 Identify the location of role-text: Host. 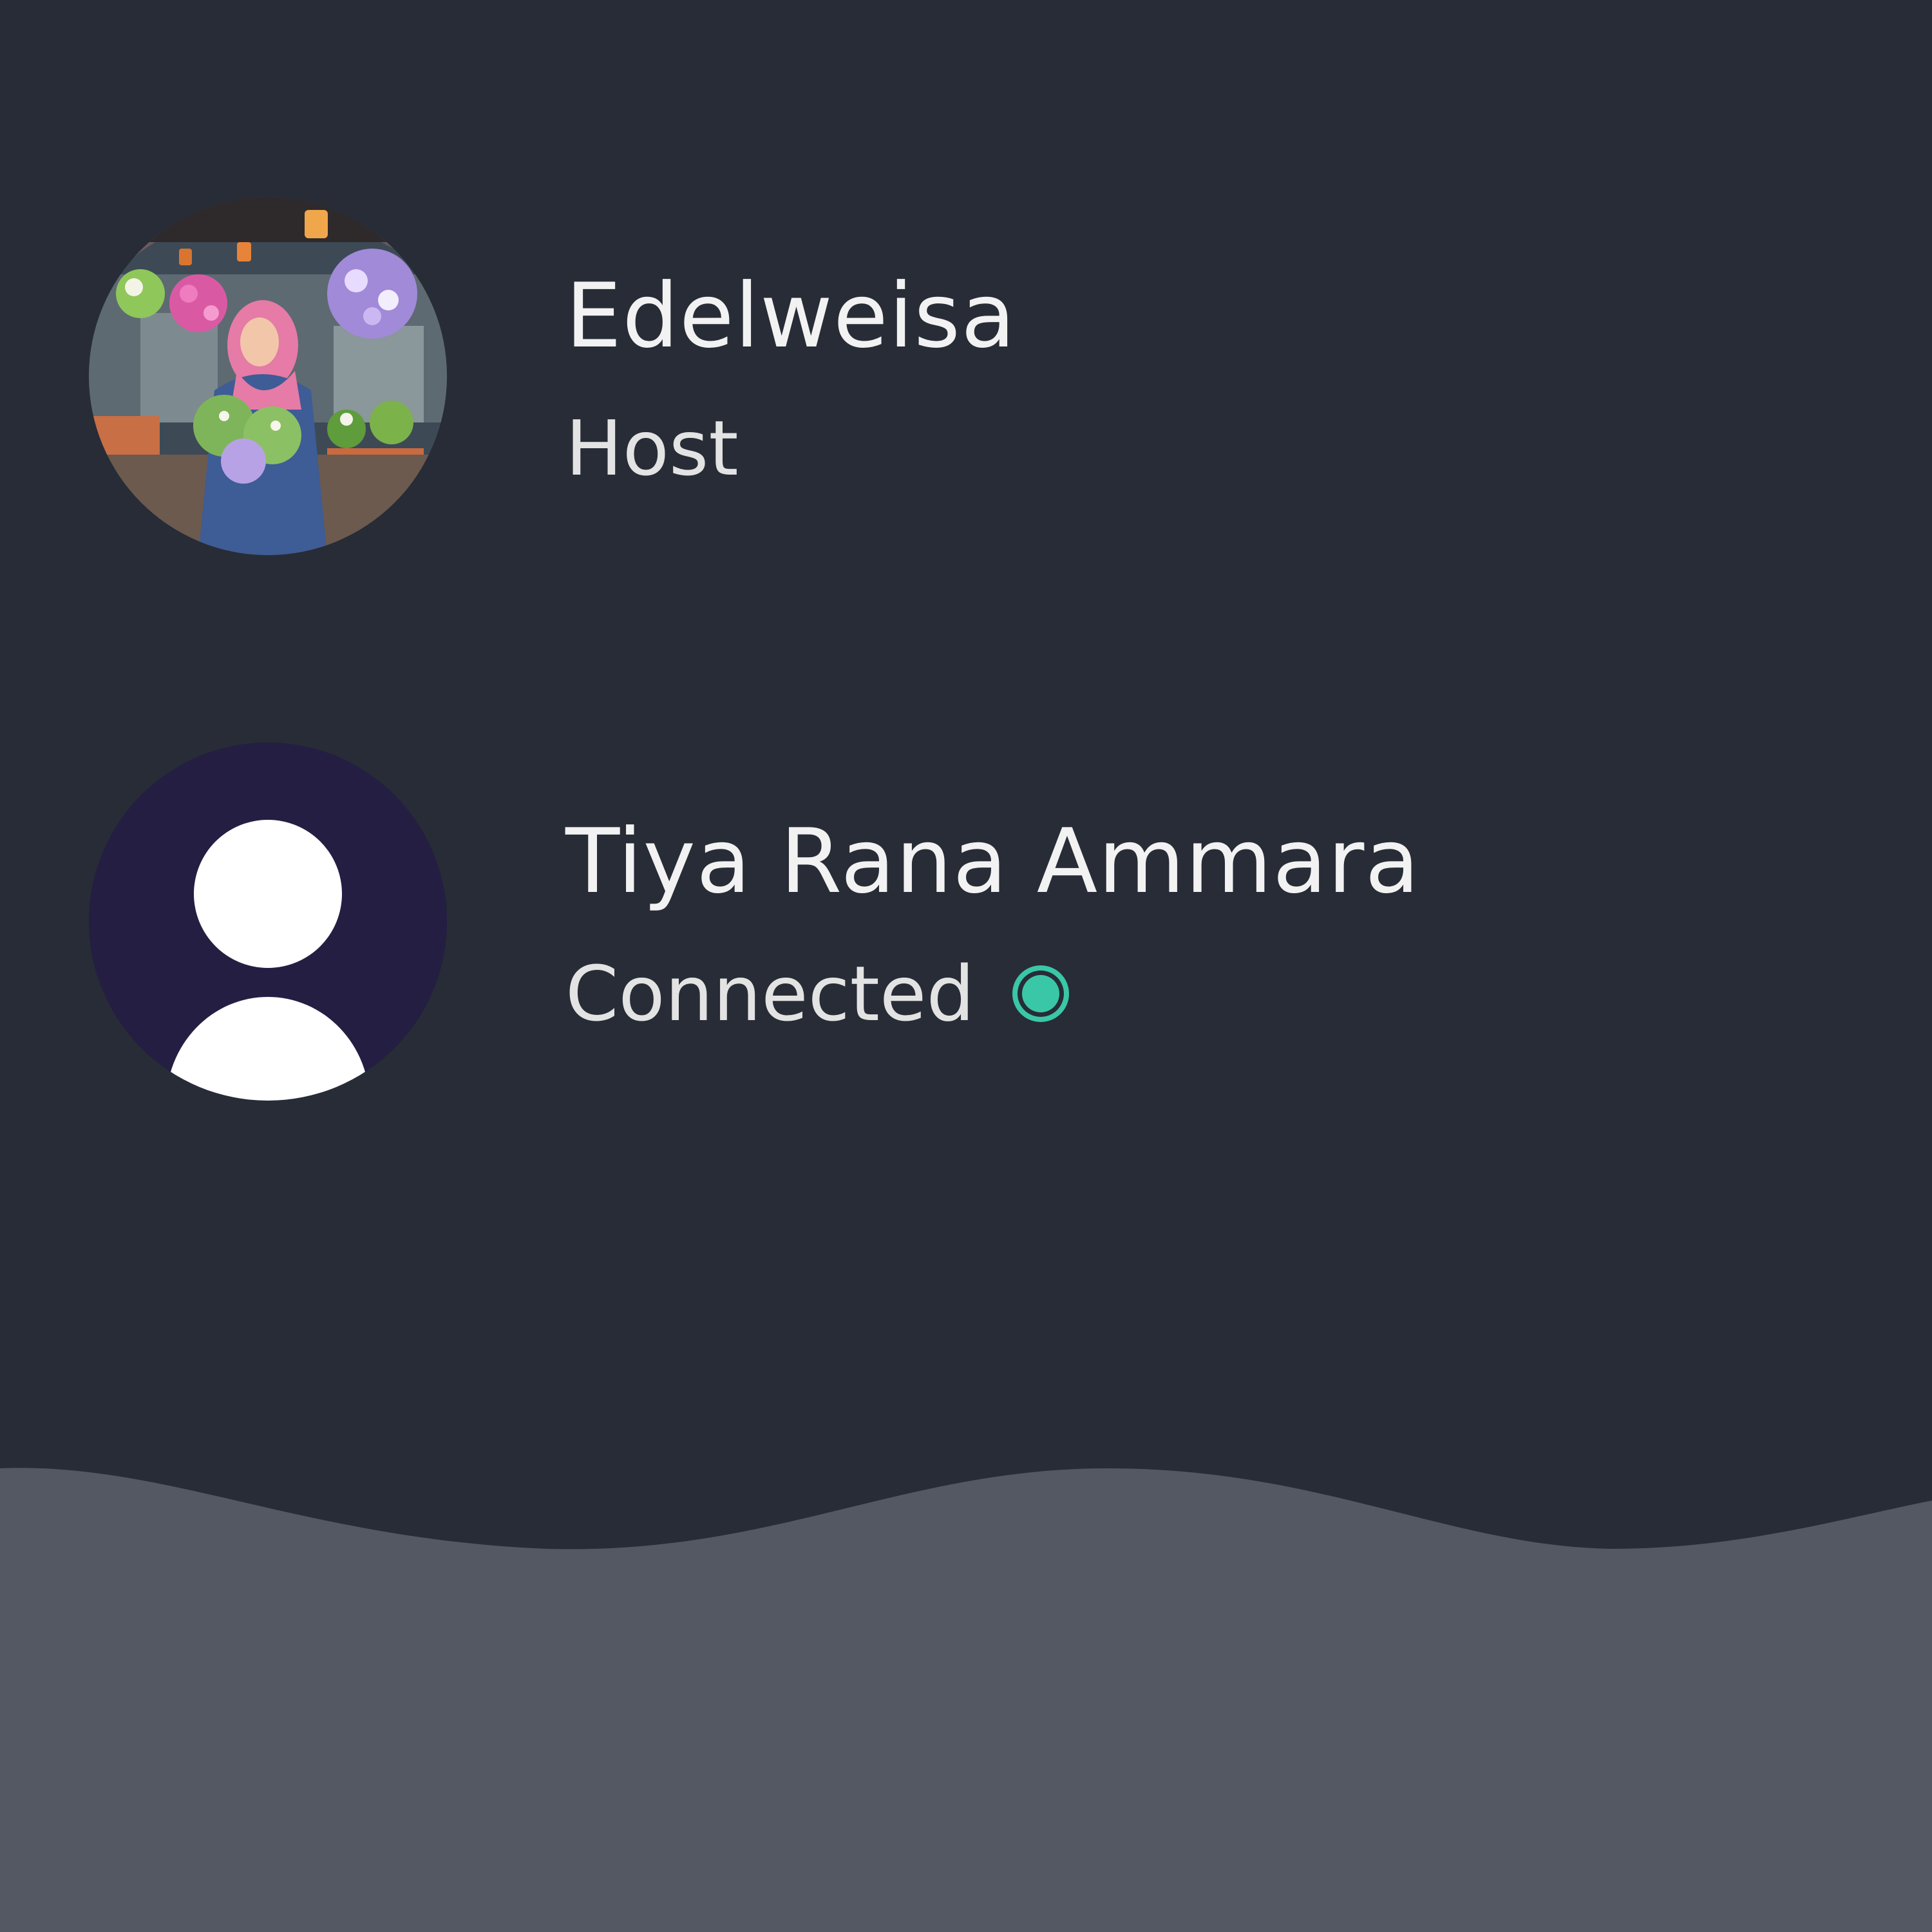
(652, 448).